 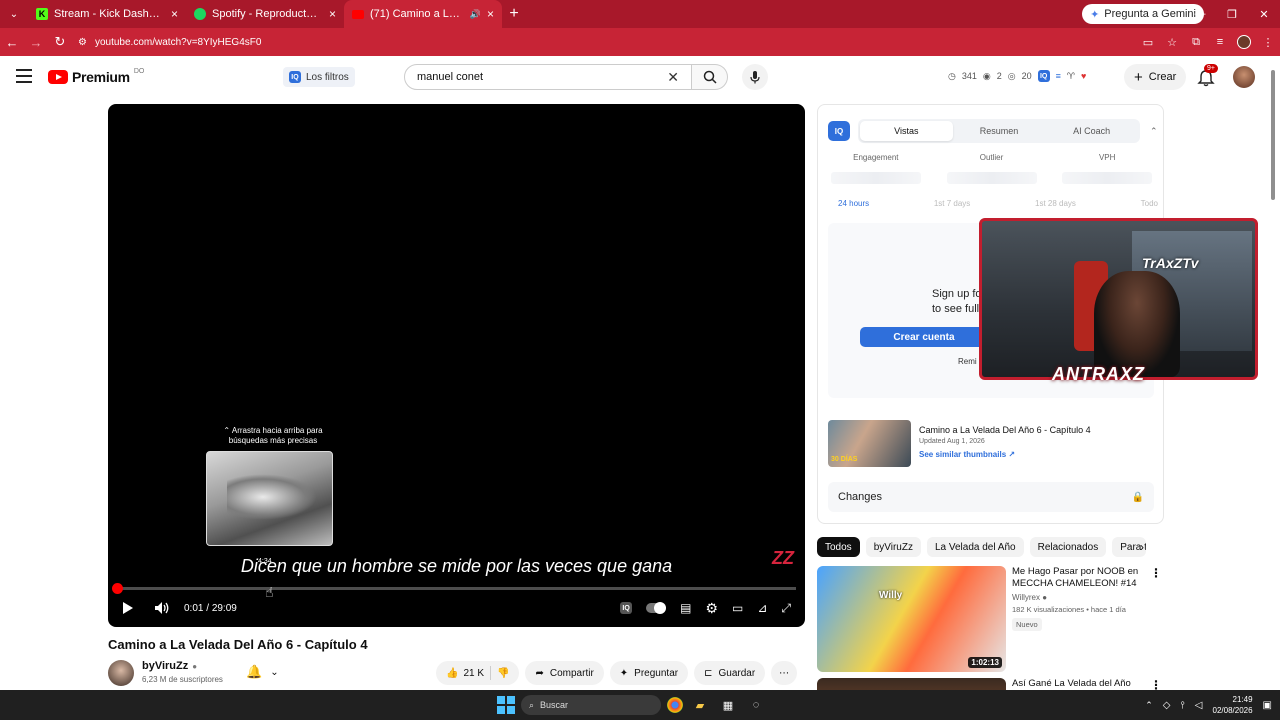 What do you see at coordinates (786, 608) in the screenshot?
I see `fullscreen-icon: ⤢` at bounding box center [786, 608].